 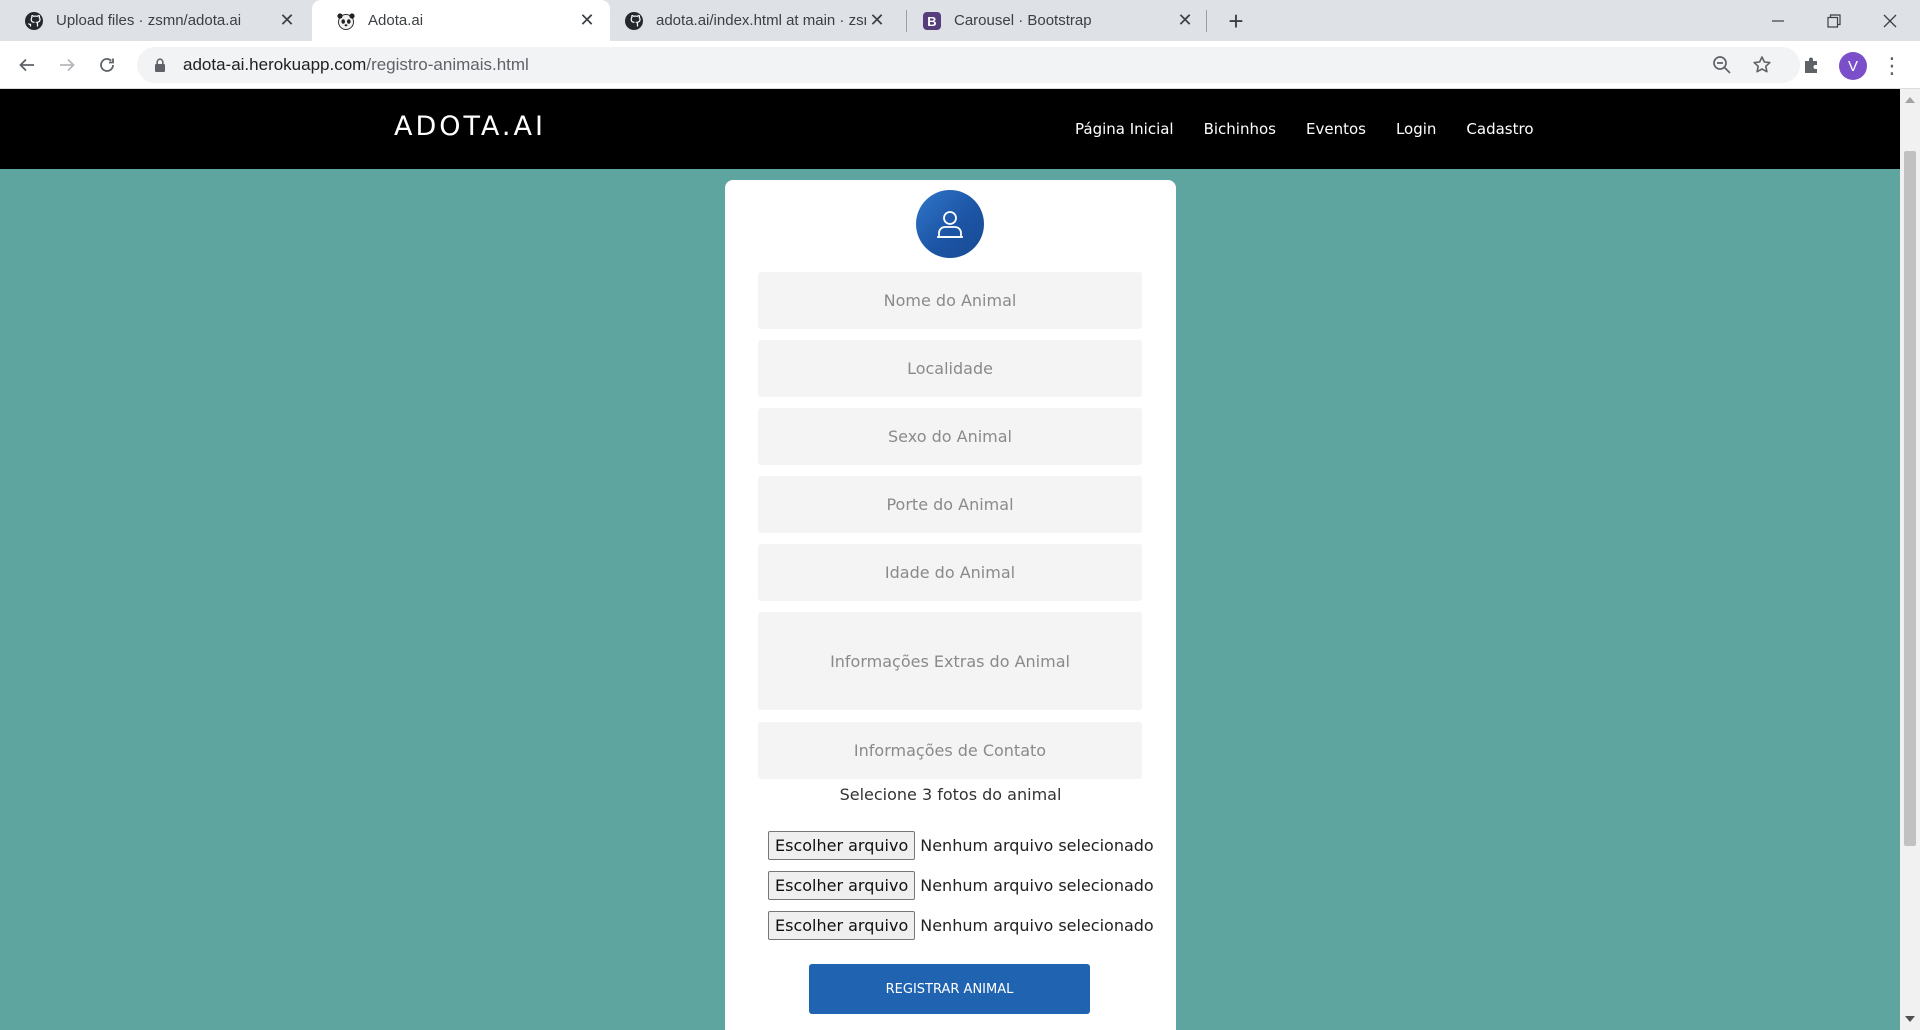 I want to click on forward-arrow-icon, so click(x=67, y=65).